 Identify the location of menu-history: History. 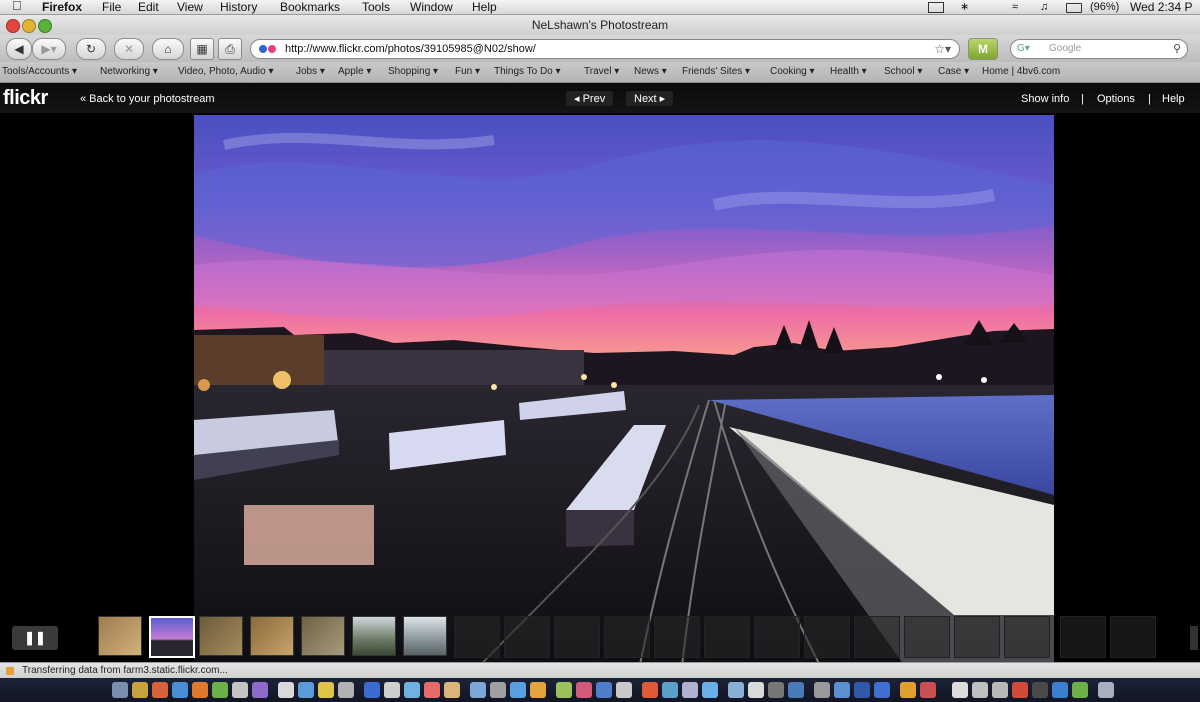
(238, 7).